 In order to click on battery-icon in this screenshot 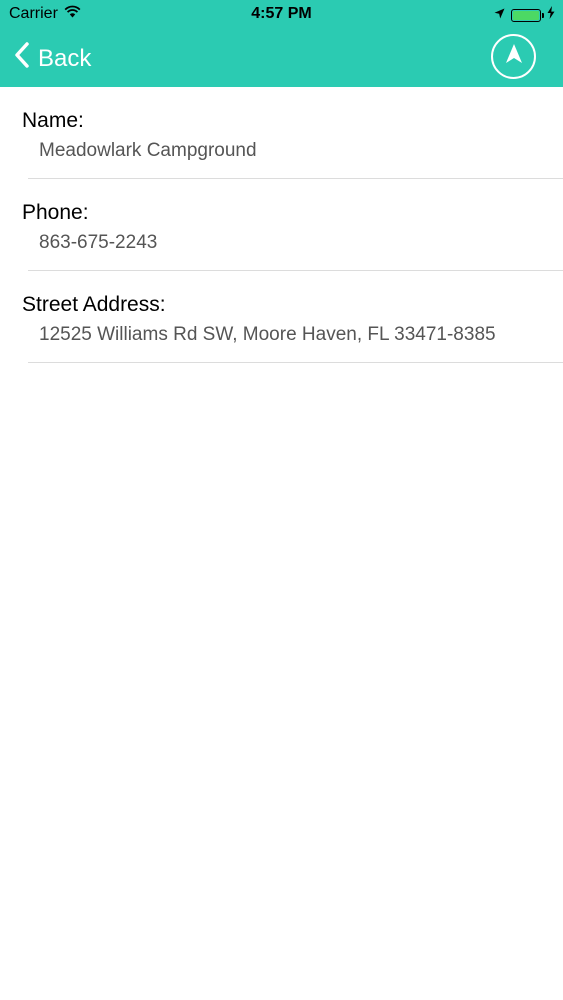, I will do `click(527, 15)`.